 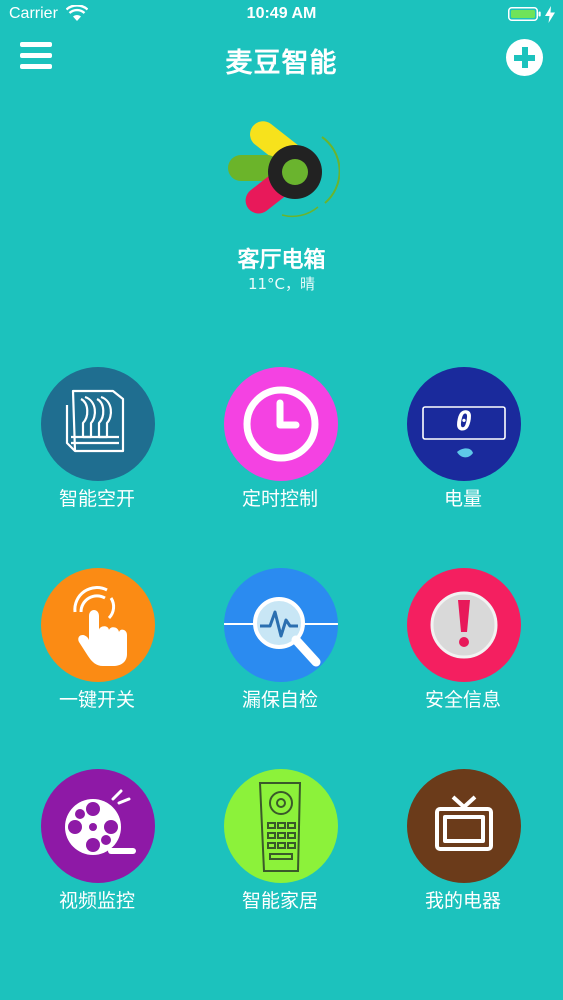 I want to click on grid-item-my-appliances: 我的电器, so click(x=463, y=844).